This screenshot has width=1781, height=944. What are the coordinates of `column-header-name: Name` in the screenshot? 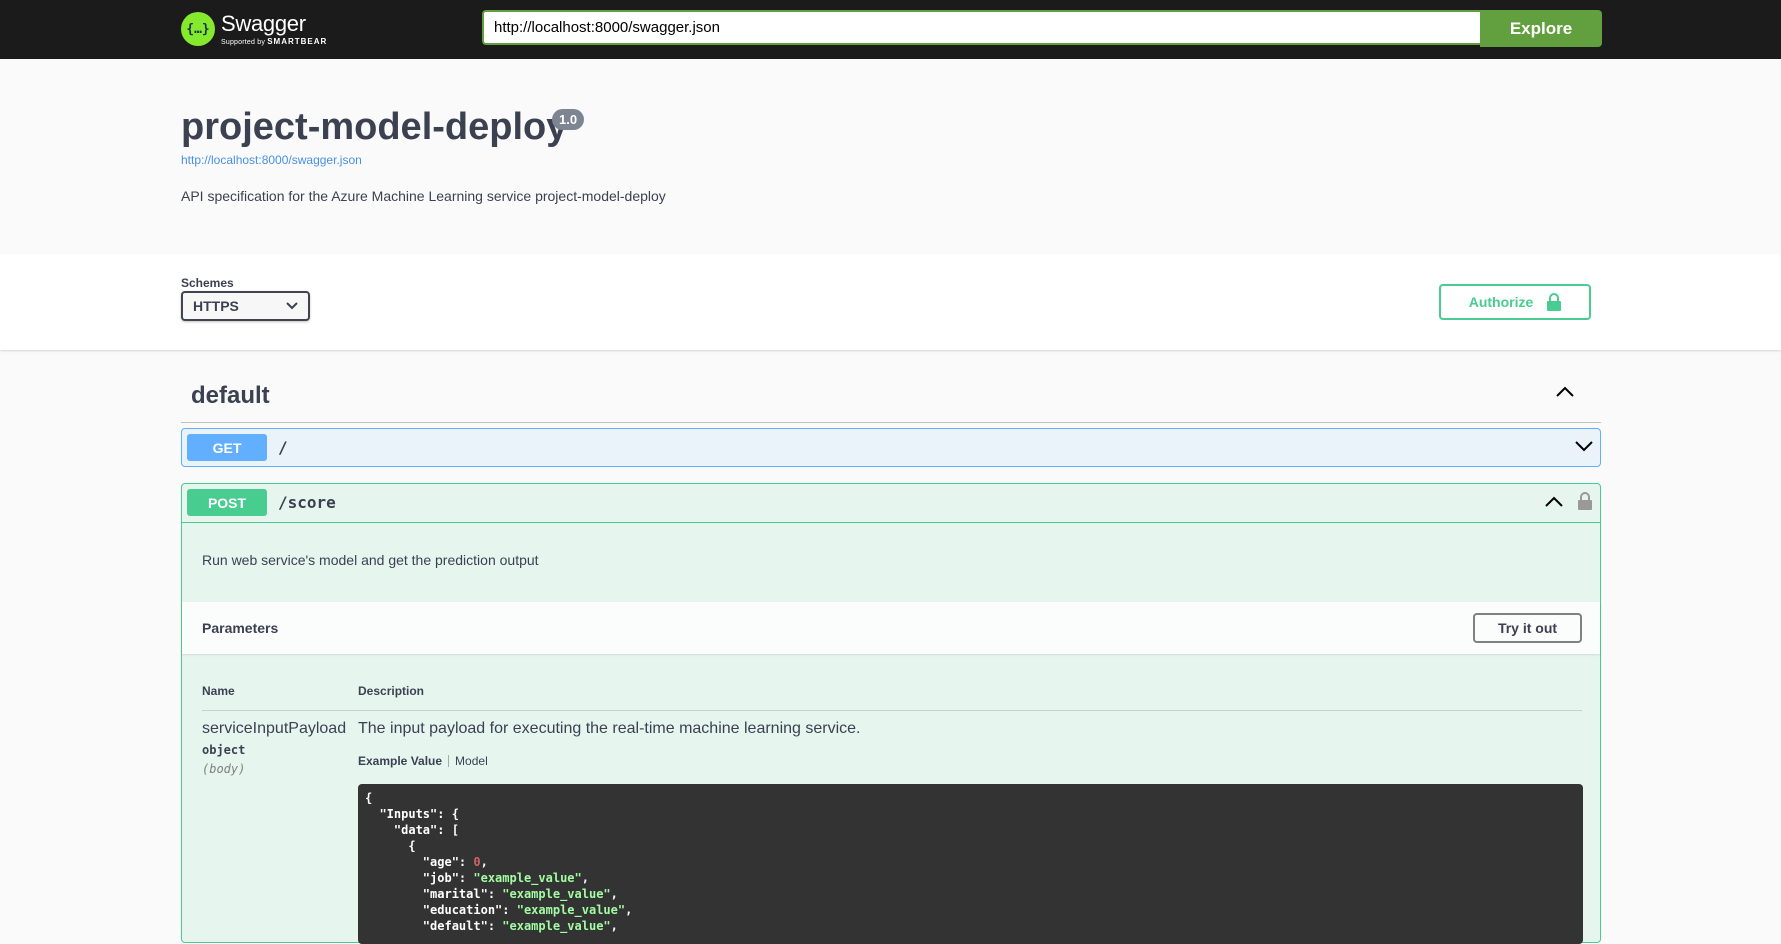 It's located at (218, 691).